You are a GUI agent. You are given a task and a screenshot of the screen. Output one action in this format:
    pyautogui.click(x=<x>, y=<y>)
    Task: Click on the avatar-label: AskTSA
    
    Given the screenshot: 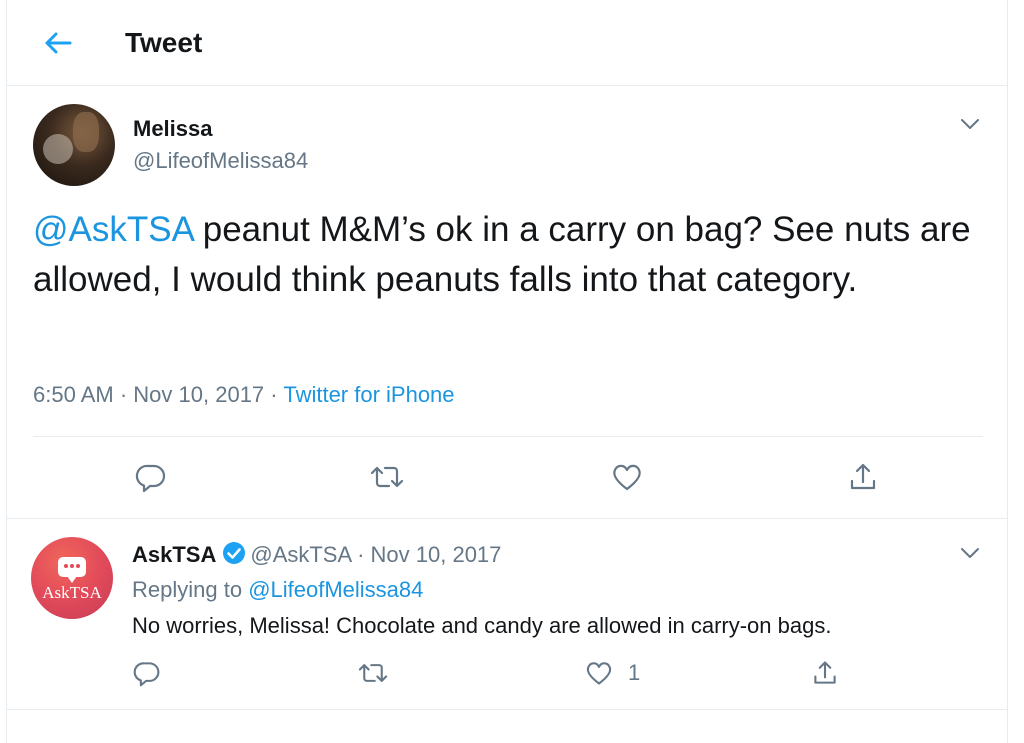 What is the action you would take?
    pyautogui.click(x=72, y=592)
    